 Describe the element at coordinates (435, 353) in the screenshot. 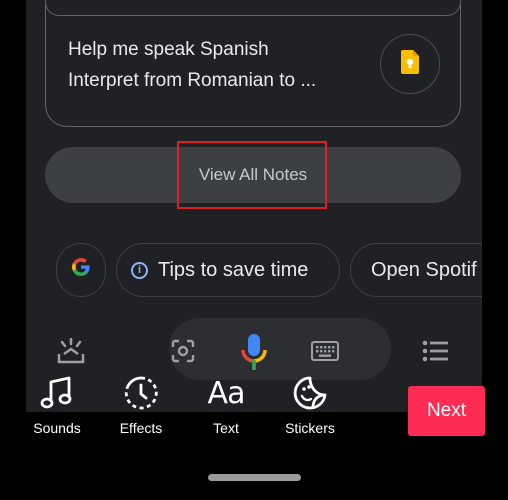

I see `list-icon` at that location.